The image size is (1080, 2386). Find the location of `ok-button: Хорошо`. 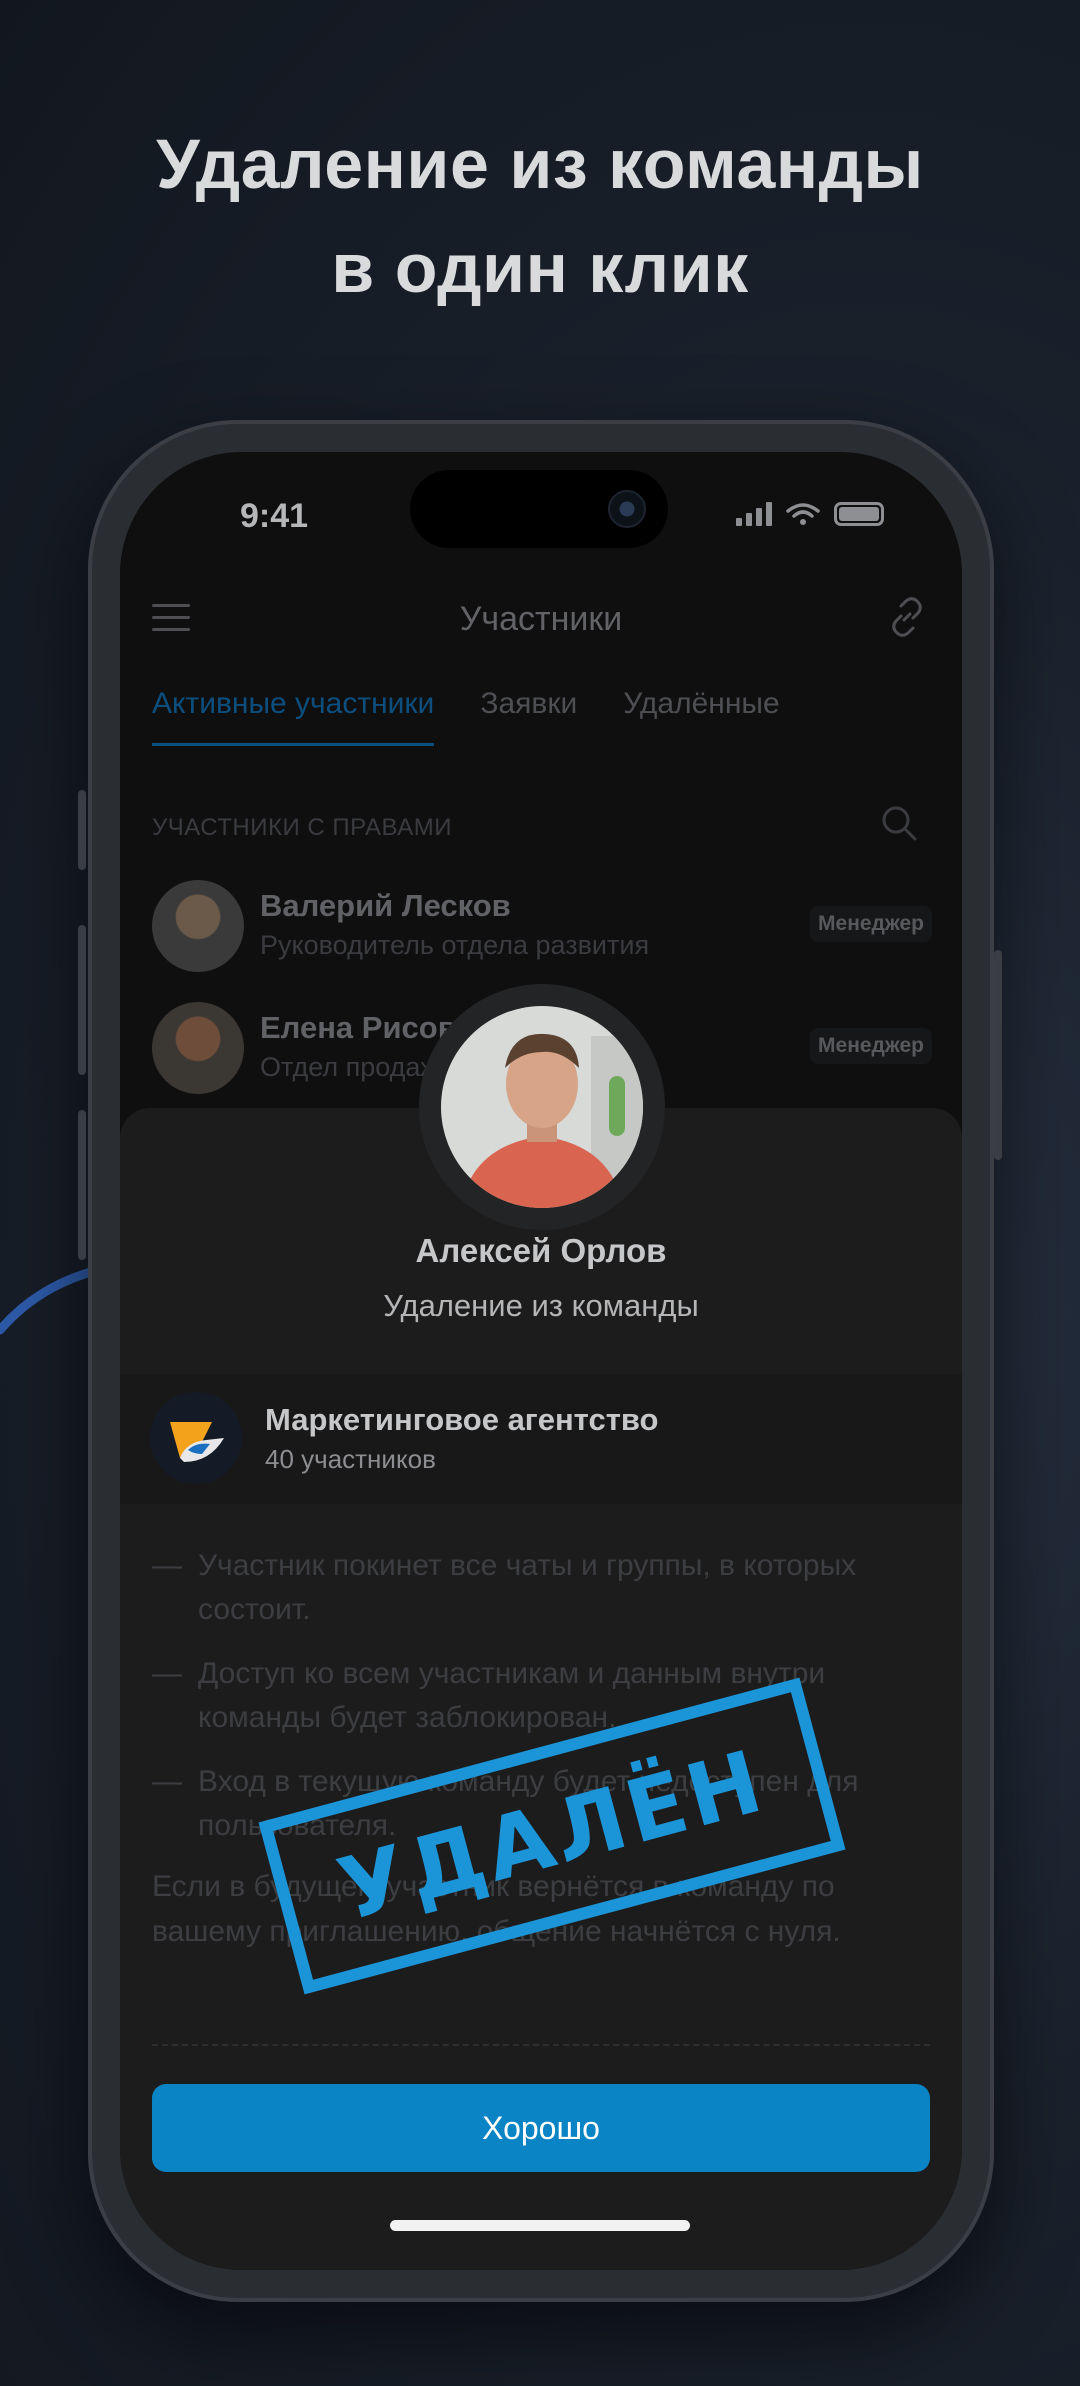

ok-button: Хорошо is located at coordinates (541, 2128).